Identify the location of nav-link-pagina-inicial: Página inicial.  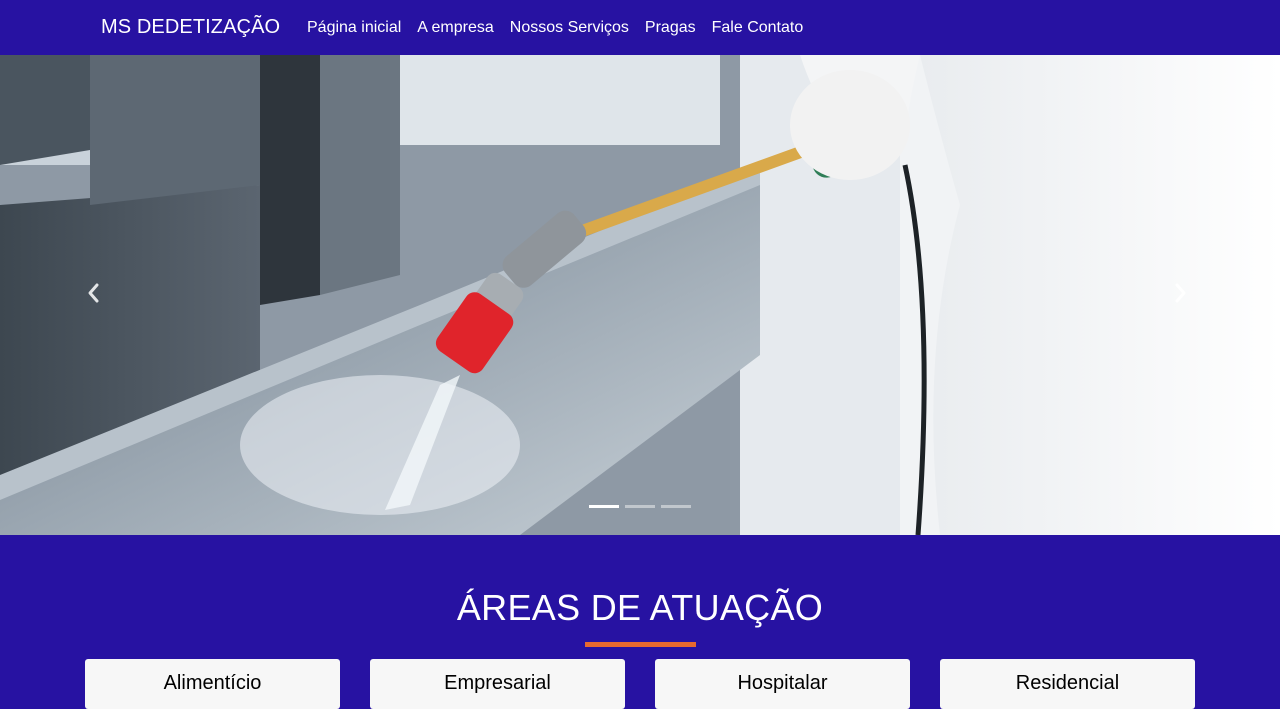
(354, 27).